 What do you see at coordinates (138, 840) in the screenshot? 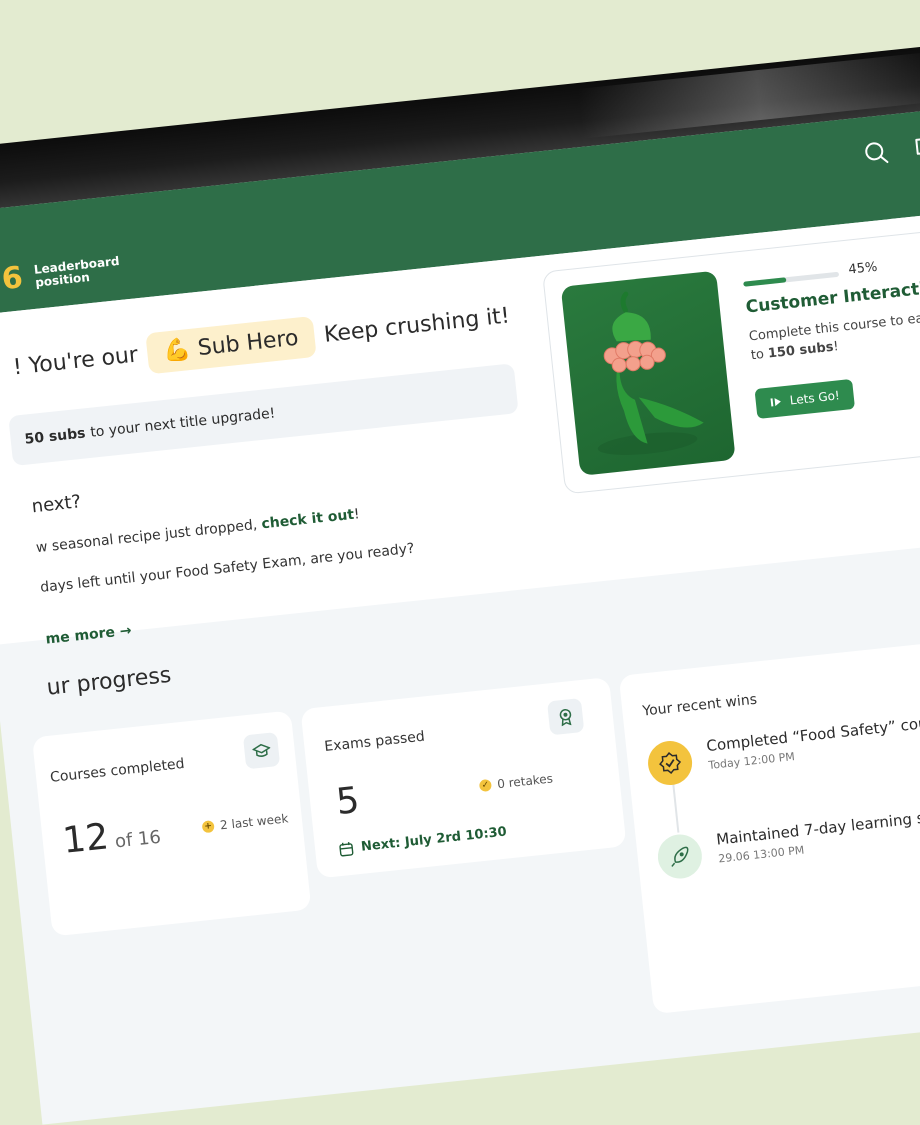
I see `courses-total: of 16` at bounding box center [138, 840].